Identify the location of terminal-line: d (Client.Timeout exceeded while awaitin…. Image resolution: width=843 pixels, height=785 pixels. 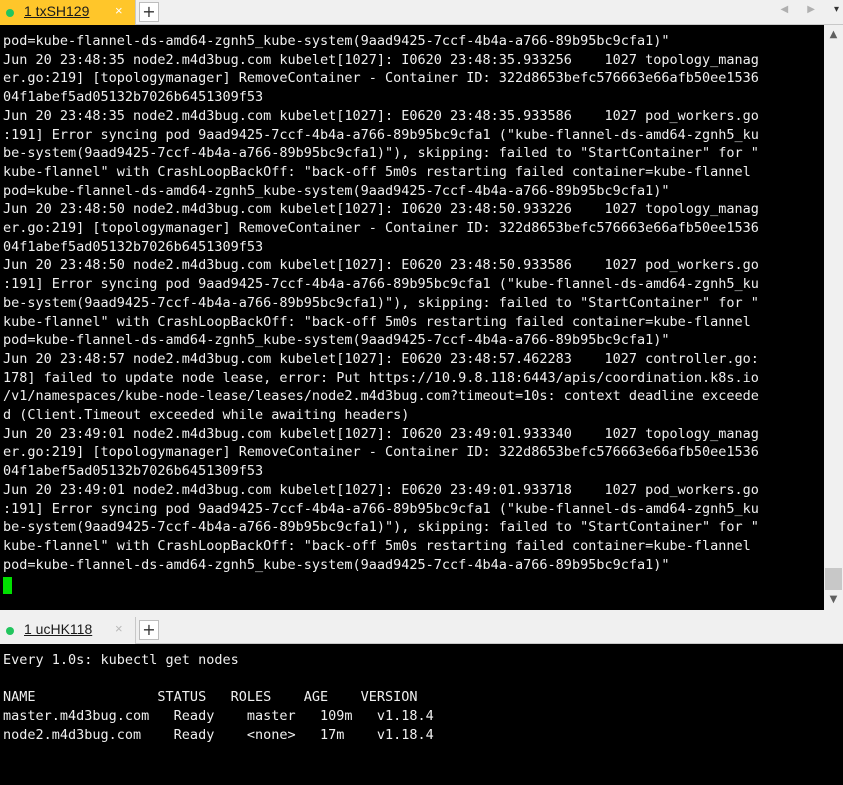
(206, 415).